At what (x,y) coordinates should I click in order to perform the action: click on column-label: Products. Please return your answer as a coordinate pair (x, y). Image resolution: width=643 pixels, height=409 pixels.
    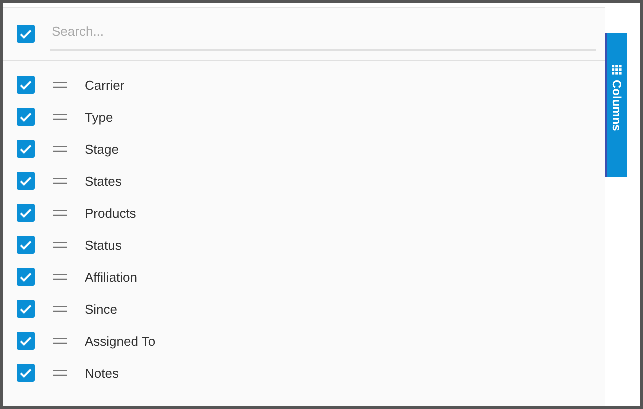
    Looking at the image, I should click on (110, 213).